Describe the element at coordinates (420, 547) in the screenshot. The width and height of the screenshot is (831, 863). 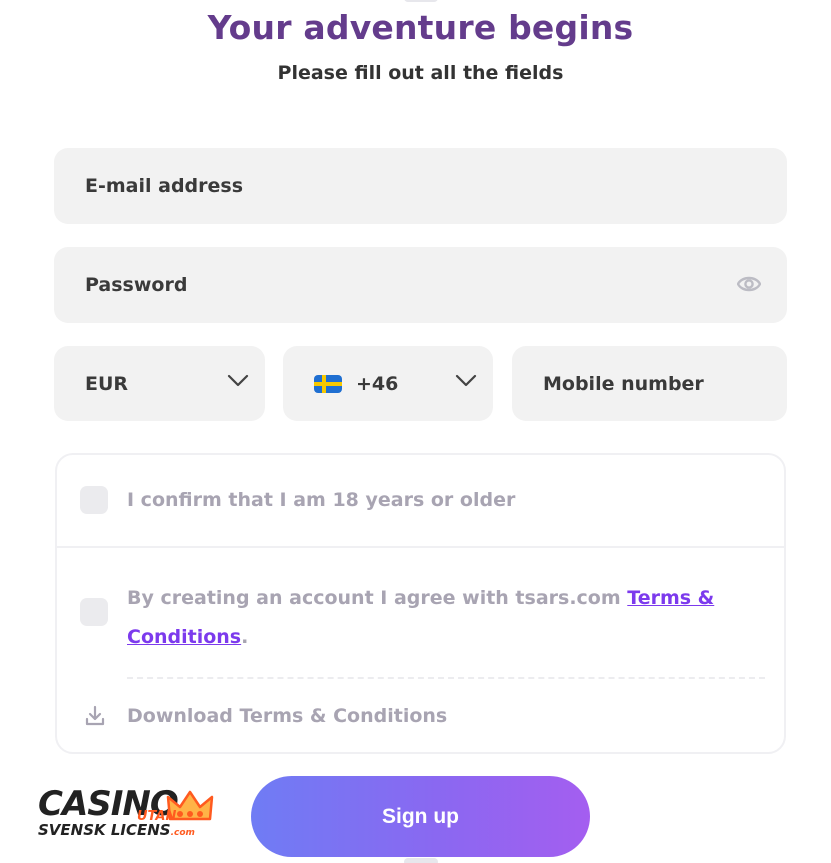
I see `divider` at that location.